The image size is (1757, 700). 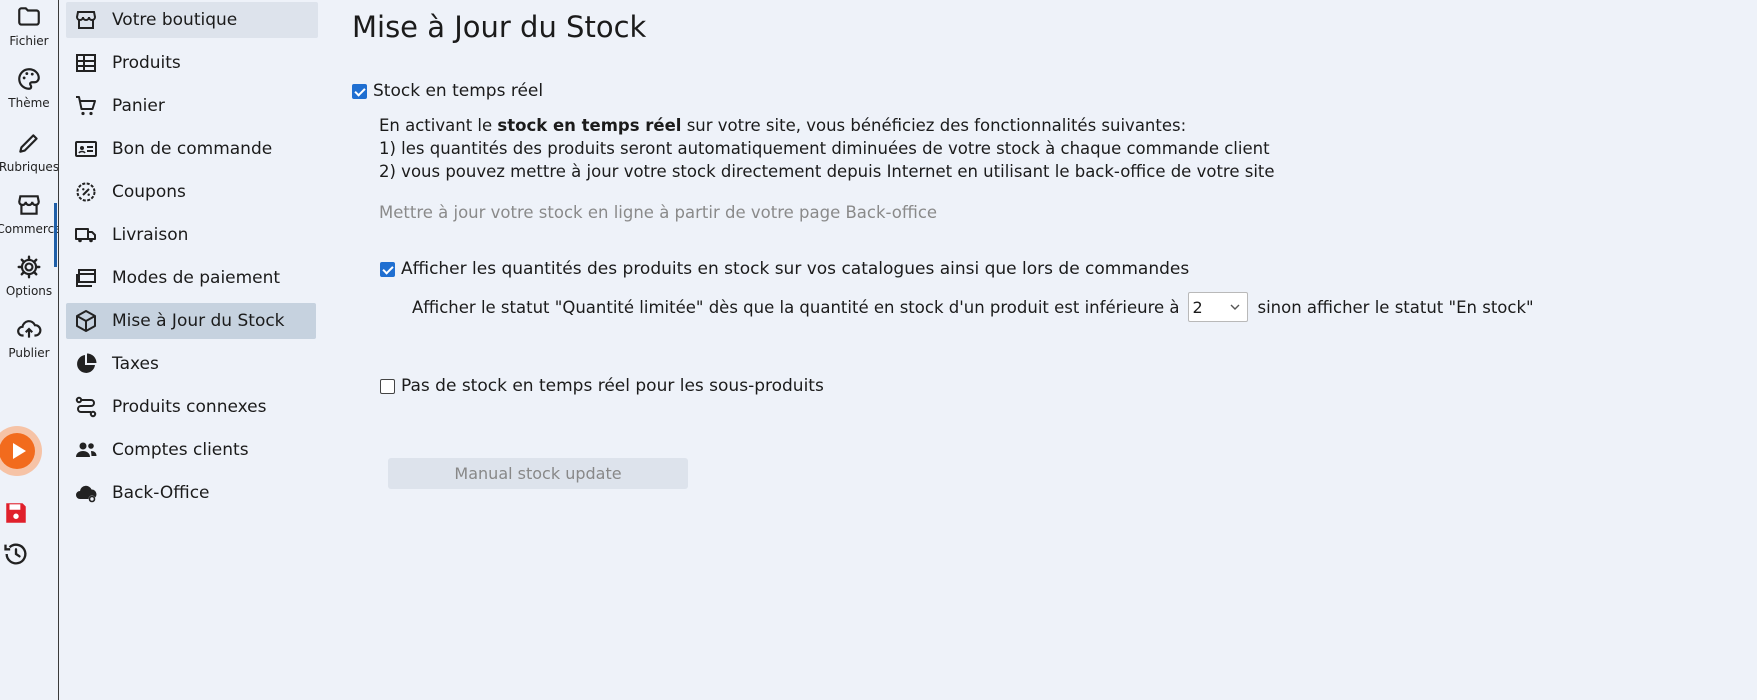 I want to click on play-button, so click(x=21, y=451).